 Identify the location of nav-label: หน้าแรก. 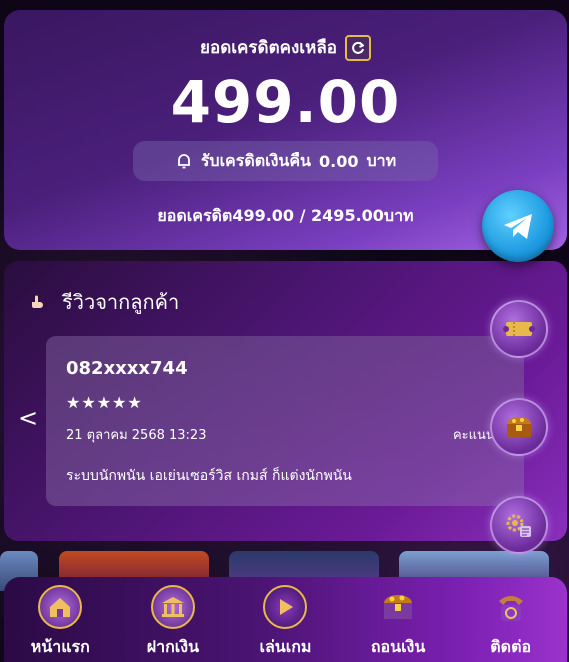
(60, 646).